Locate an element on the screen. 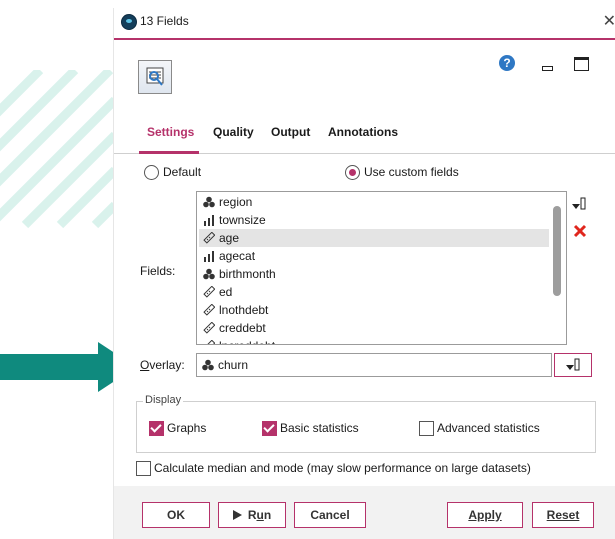  run-label-end: n is located at coordinates (267, 515).